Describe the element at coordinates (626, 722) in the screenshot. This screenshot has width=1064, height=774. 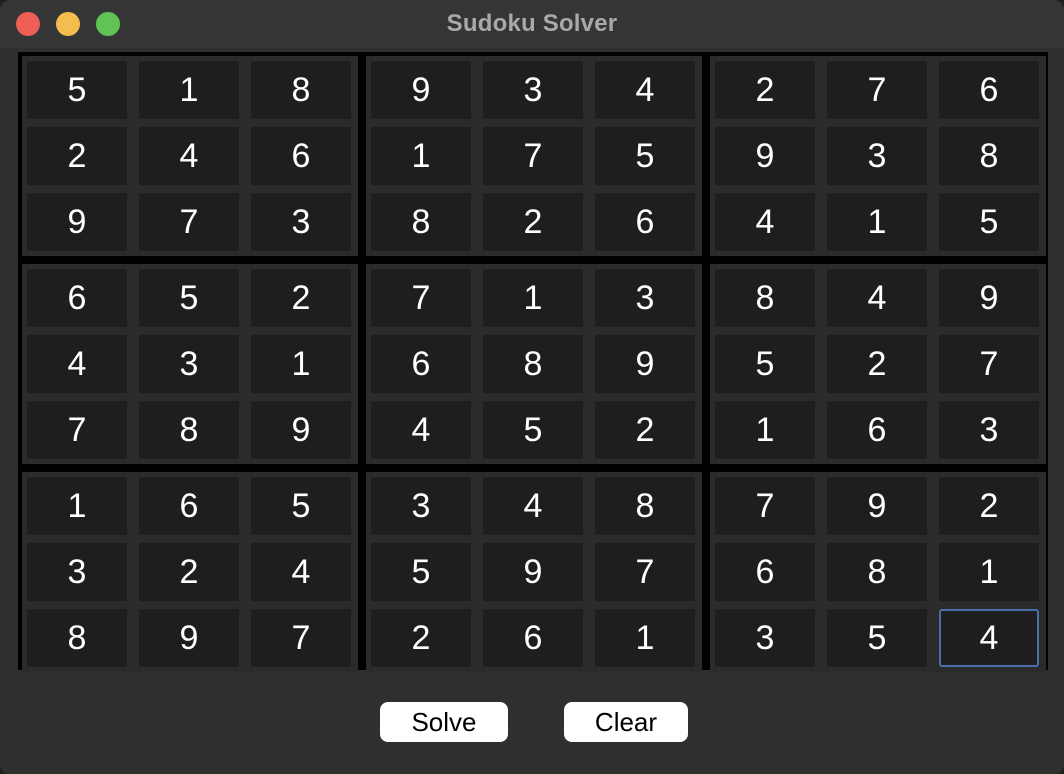
I see `clear-button: Clear` at that location.